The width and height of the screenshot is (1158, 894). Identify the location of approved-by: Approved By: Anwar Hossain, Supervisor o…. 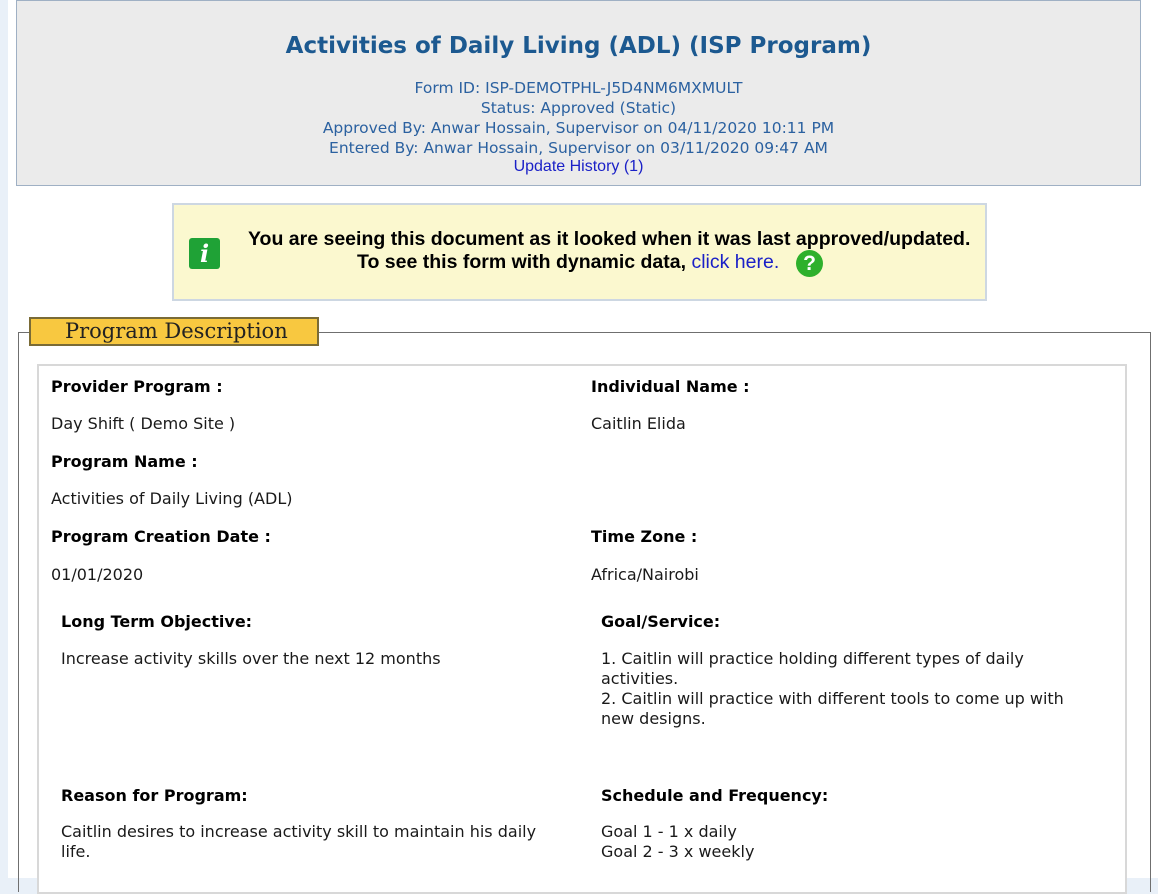
(578, 128).